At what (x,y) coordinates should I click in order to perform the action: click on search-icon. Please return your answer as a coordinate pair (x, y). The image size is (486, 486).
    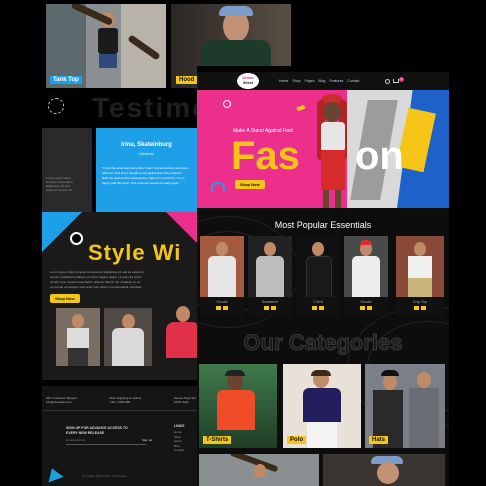
    Looking at the image, I should click on (387, 81).